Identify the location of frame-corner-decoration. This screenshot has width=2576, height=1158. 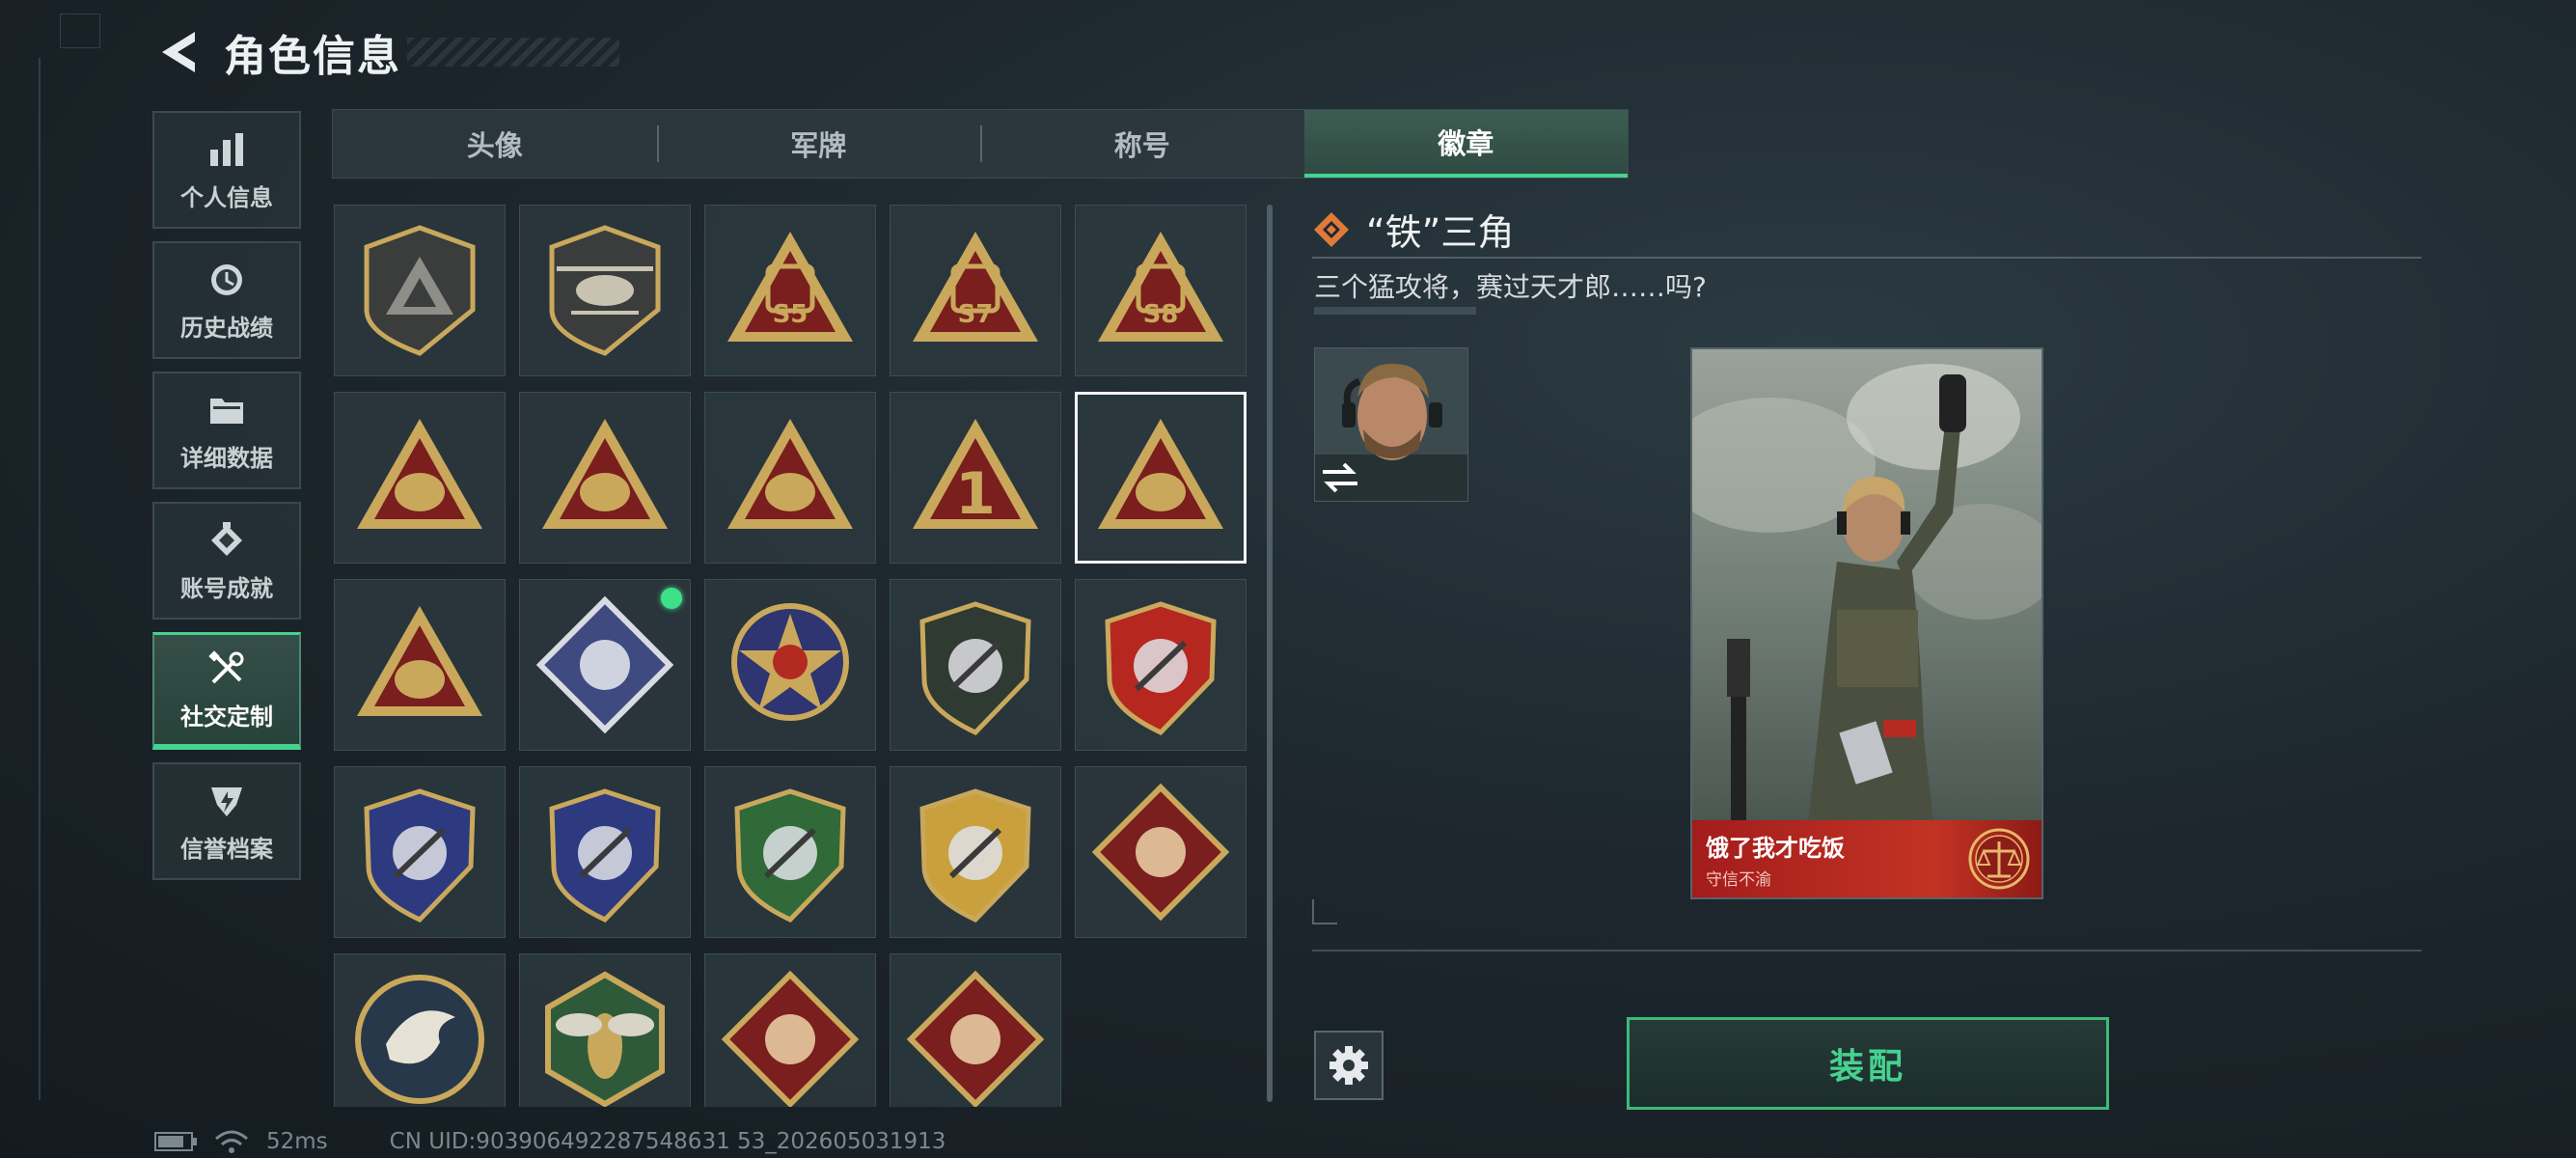
(80, 31).